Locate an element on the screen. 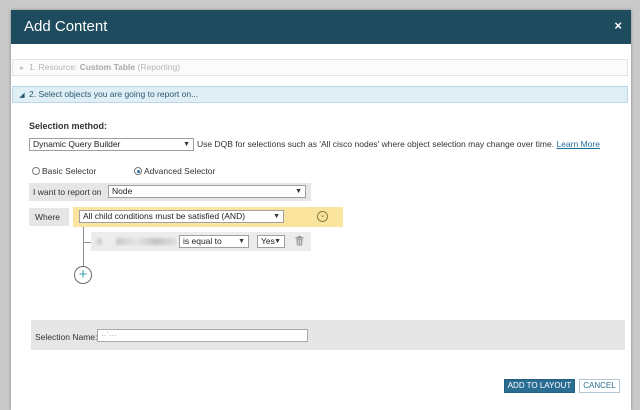 The image size is (640, 410). report-on-row: I want to report on Node ▼ is located at coordinates (170, 192).